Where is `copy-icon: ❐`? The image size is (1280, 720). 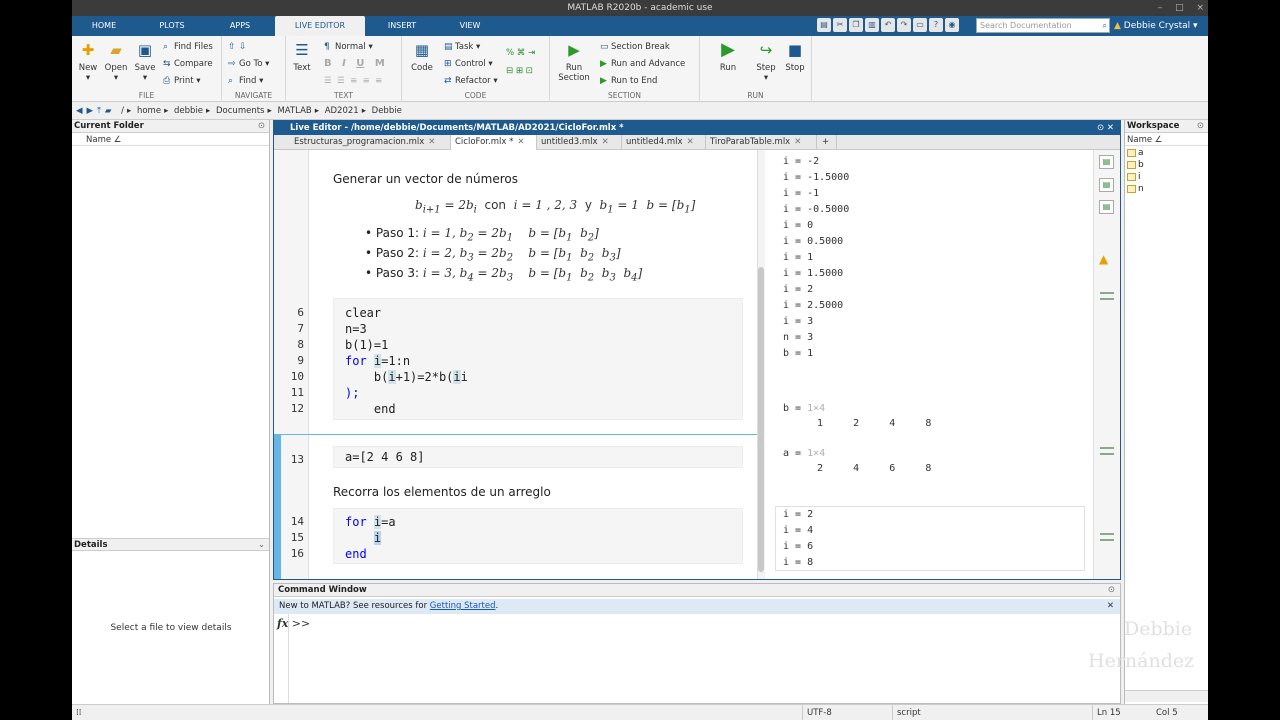
copy-icon: ❐ is located at coordinates (856, 25).